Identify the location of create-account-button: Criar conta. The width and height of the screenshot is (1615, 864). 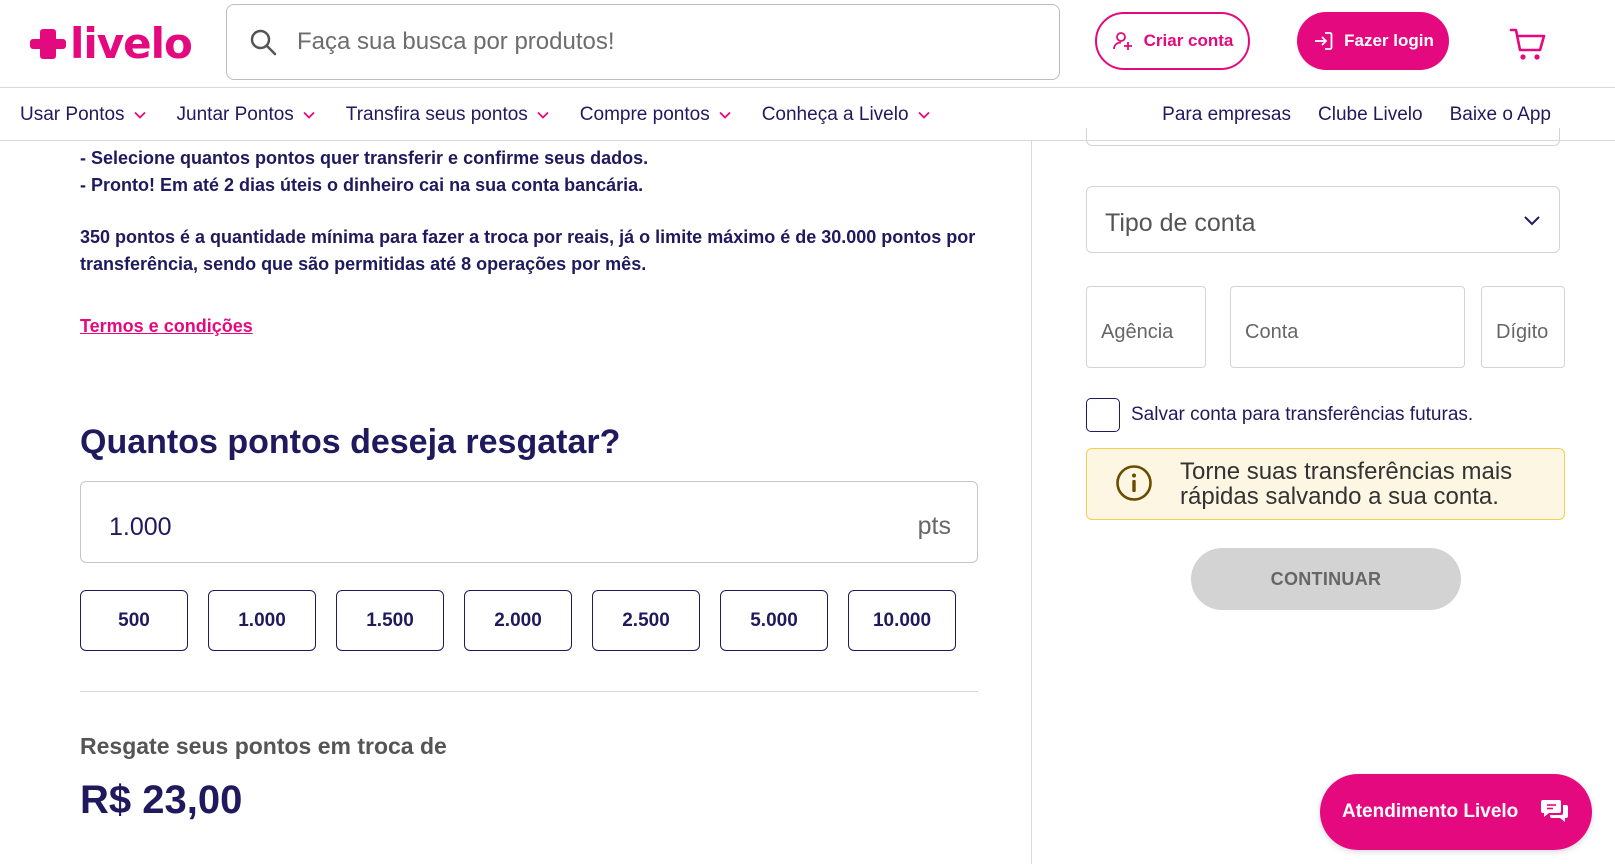
(1172, 41).